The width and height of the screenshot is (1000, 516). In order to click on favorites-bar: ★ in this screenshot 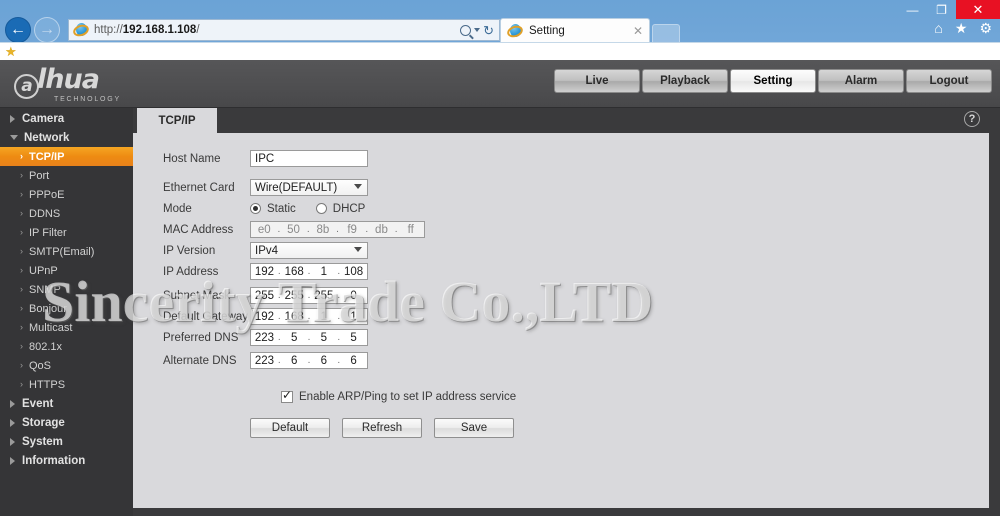, I will do `click(500, 51)`.